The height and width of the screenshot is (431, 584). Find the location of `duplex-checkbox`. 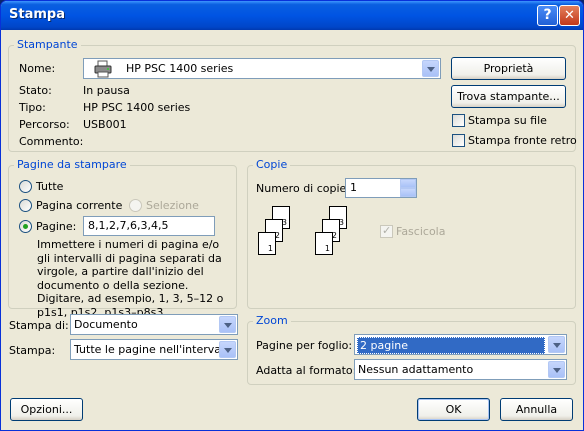

duplex-checkbox is located at coordinates (458, 140).